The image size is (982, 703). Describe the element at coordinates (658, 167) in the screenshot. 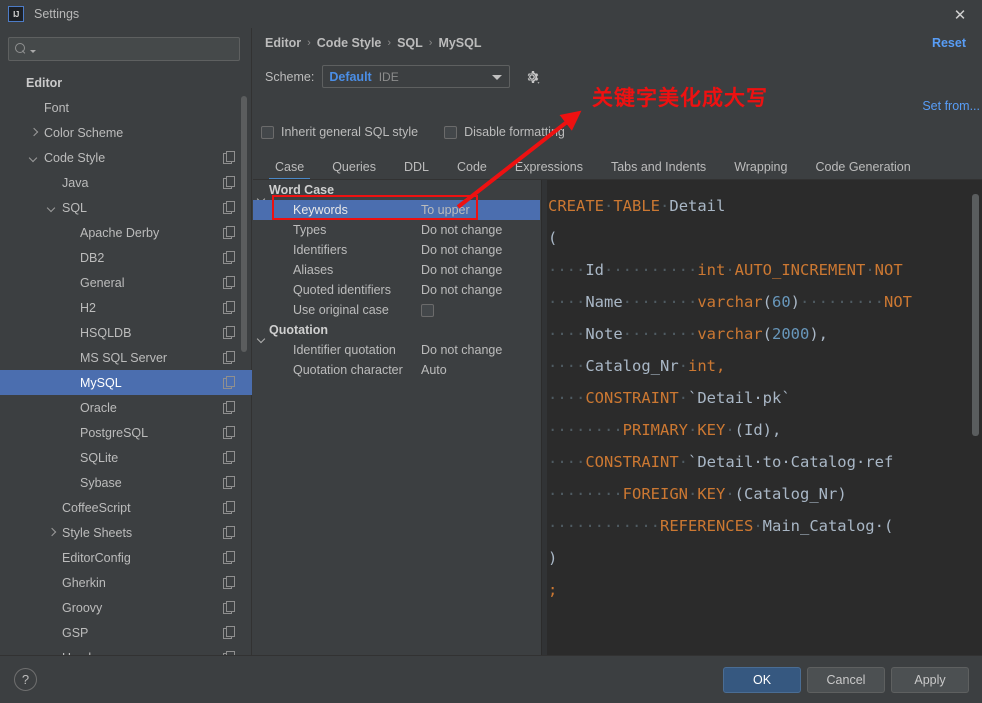

I see `tab-tabs-and-indents: Tabs and Indents` at that location.